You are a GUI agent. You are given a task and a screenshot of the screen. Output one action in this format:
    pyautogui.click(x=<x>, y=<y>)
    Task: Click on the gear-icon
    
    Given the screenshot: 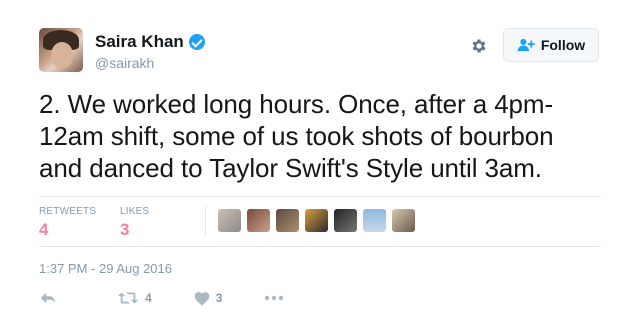 What is the action you would take?
    pyautogui.click(x=479, y=46)
    